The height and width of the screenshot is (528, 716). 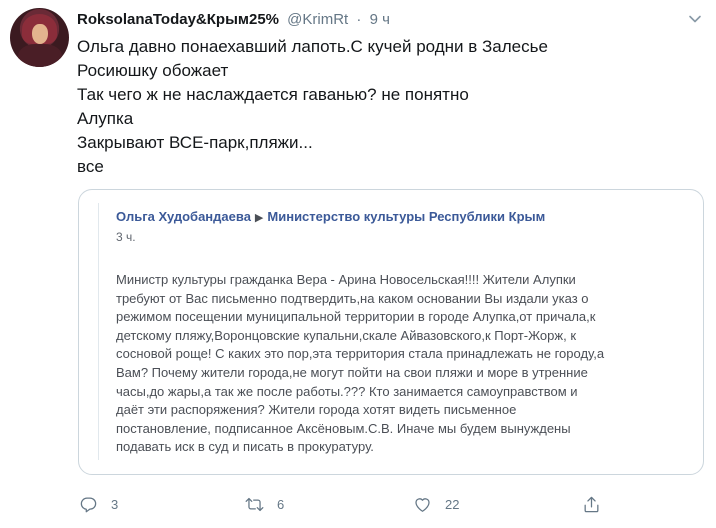 I want to click on avatar, so click(x=39, y=37).